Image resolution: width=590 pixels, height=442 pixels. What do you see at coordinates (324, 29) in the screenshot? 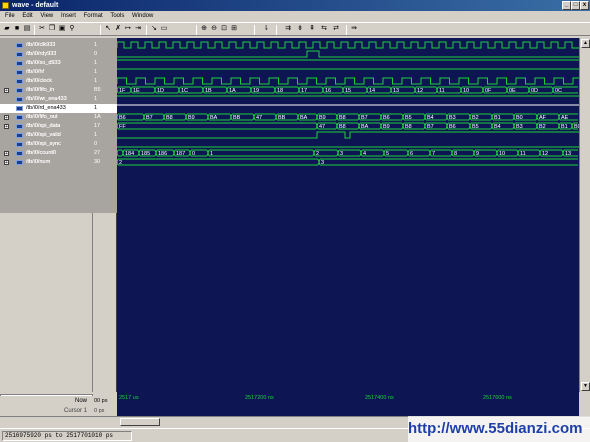
I see `stop-icon: ⇆` at bounding box center [324, 29].